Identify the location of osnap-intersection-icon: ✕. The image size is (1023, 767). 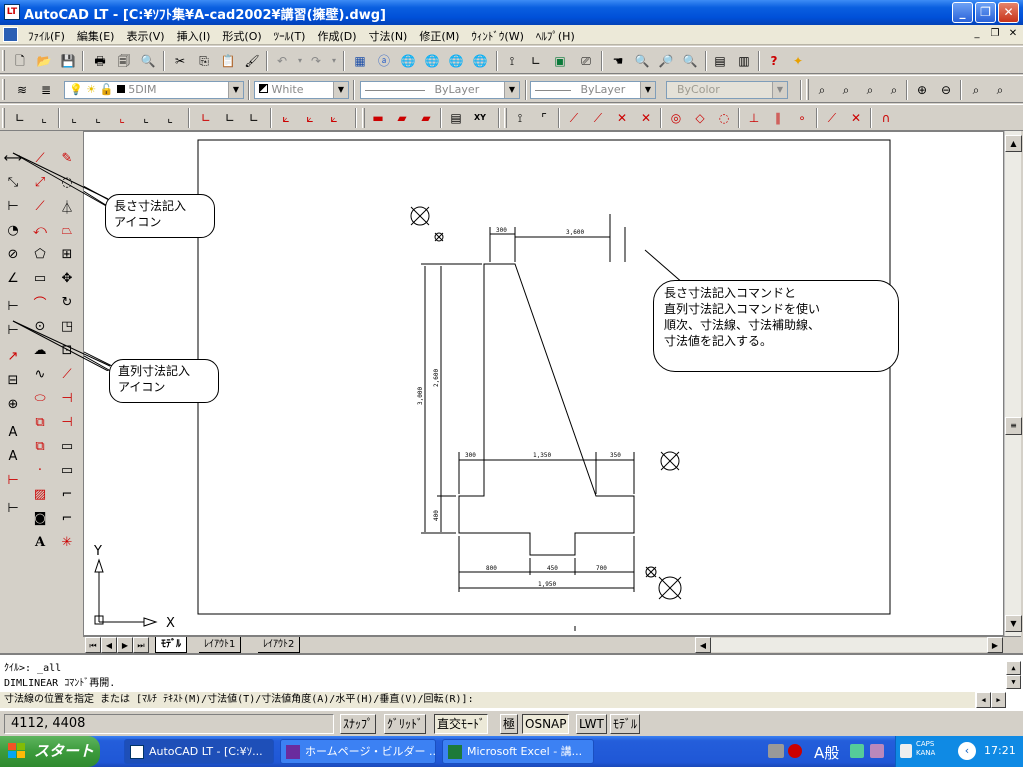
(622, 118).